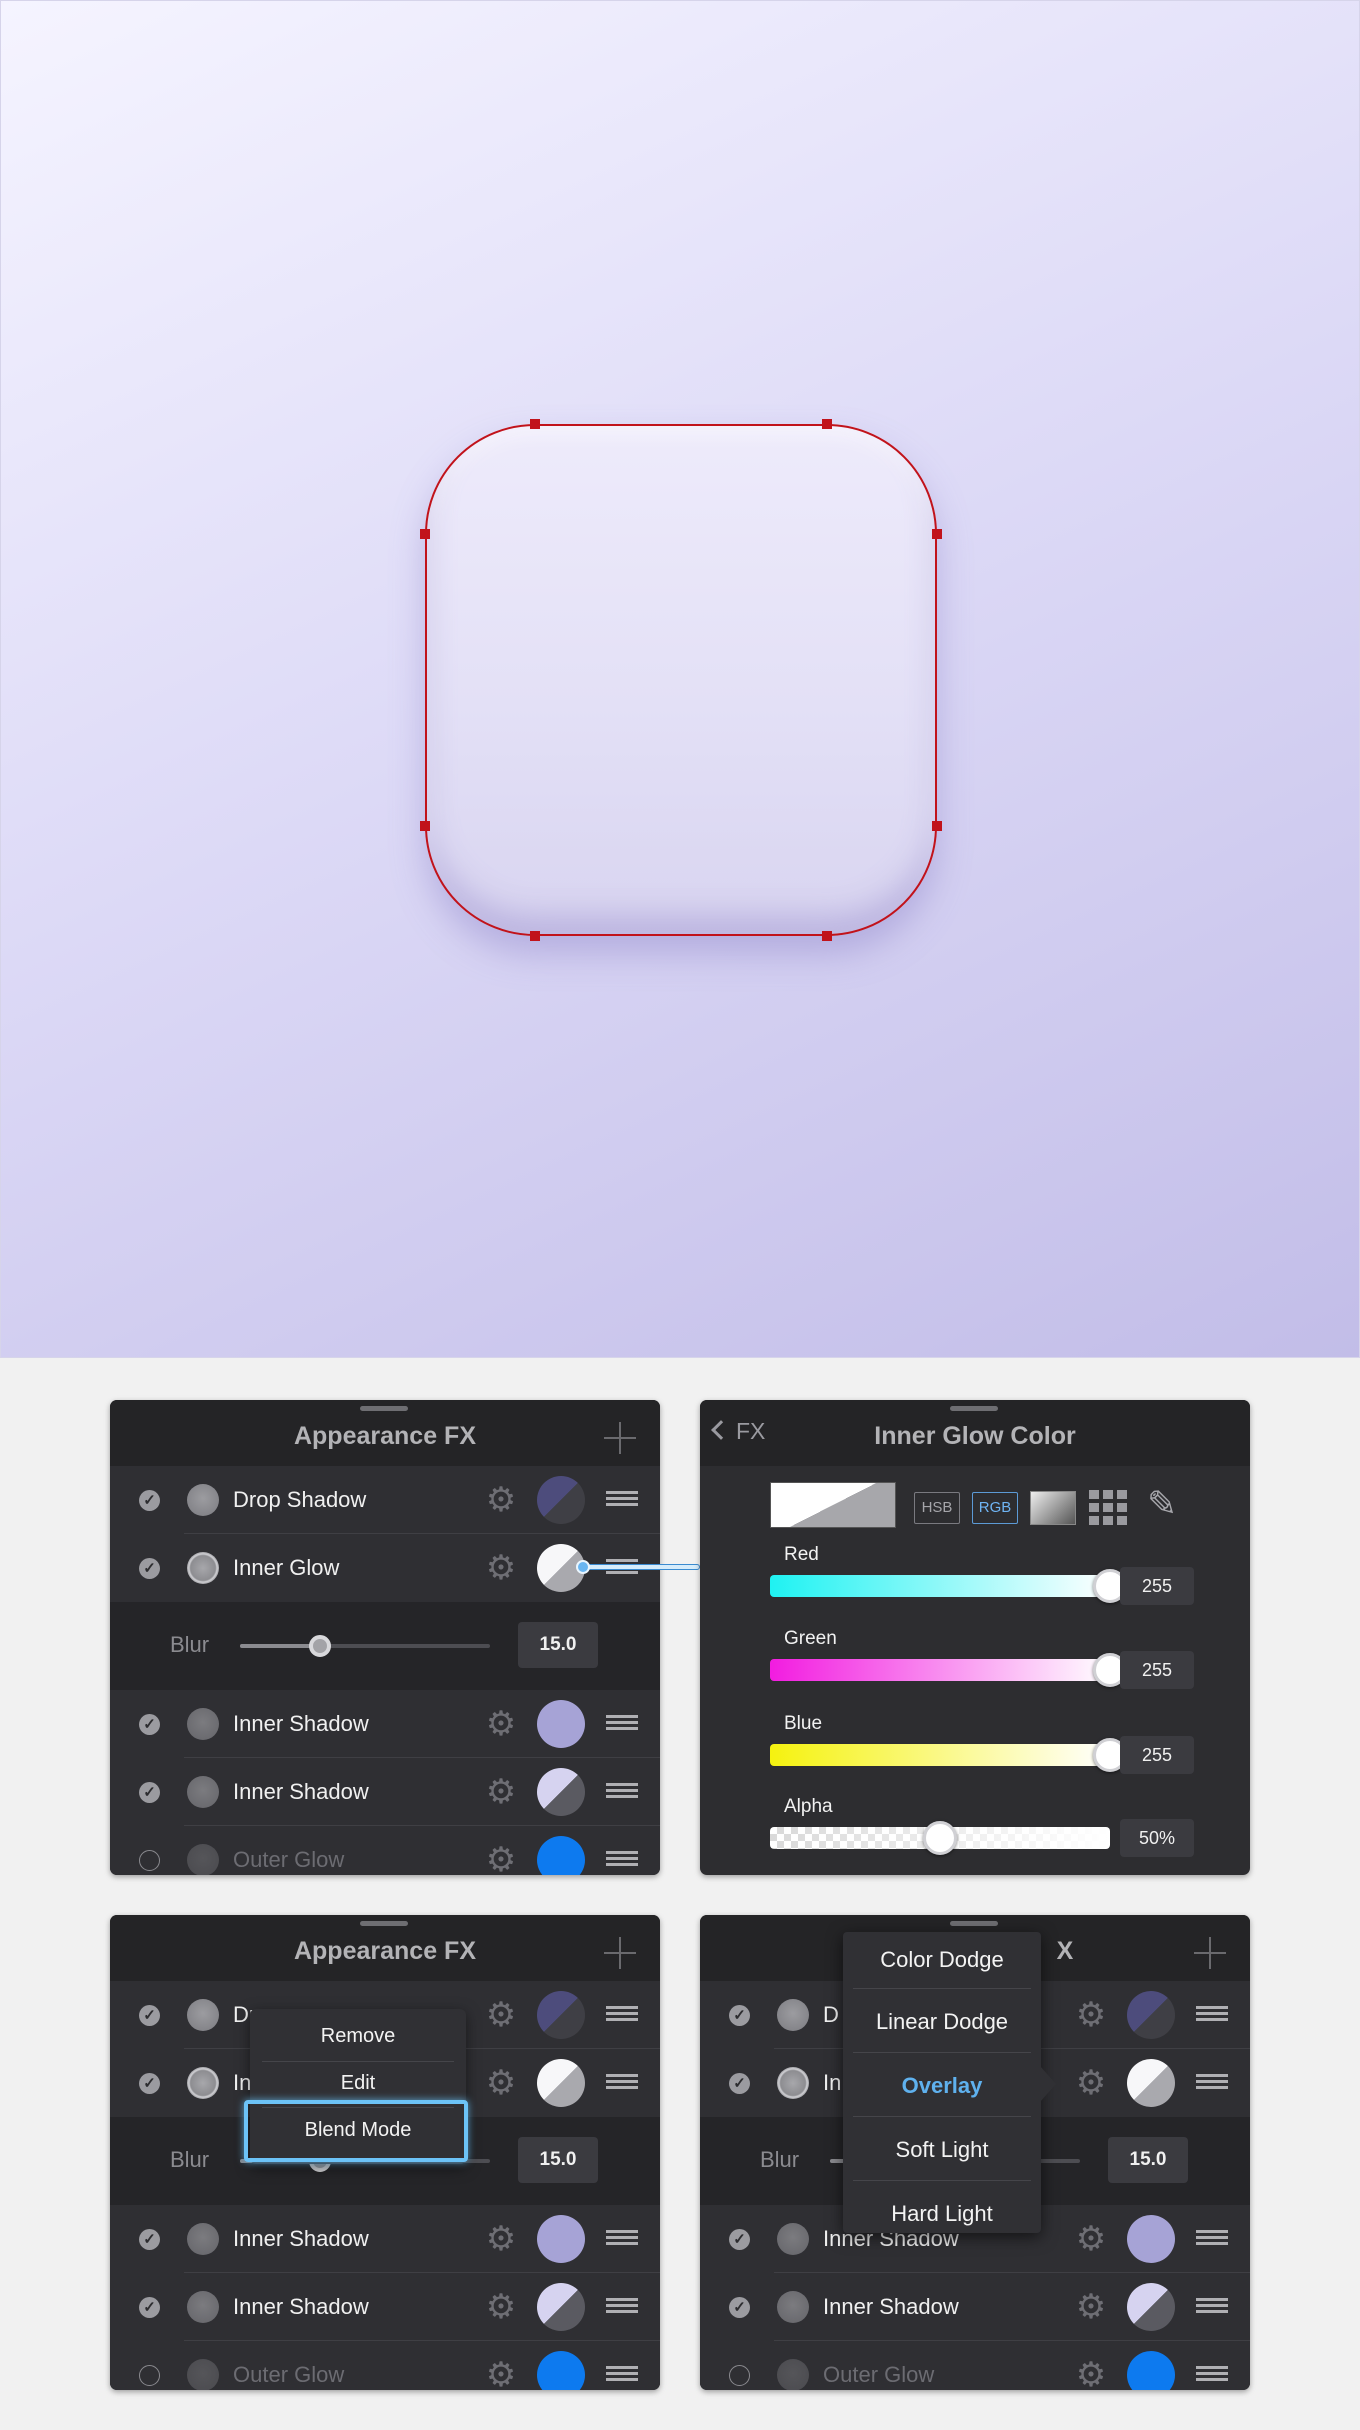 The height and width of the screenshot is (2430, 1360). I want to click on blue-value-field: 255, so click(1157, 1755).